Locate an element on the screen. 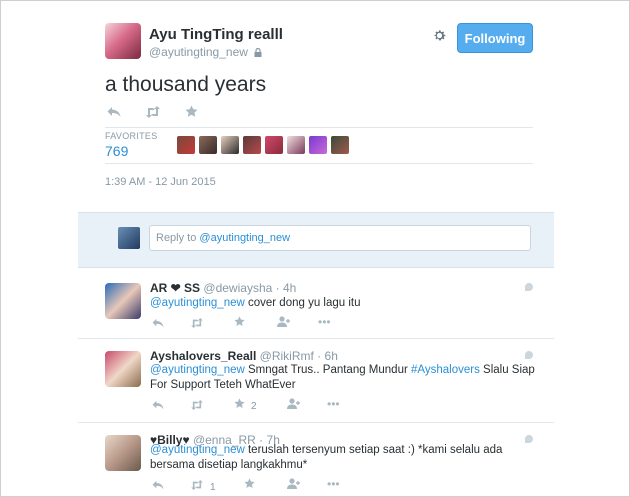  reply-author: AR ❤ SS @dewiaysha · 4h is located at coordinates (223, 288).